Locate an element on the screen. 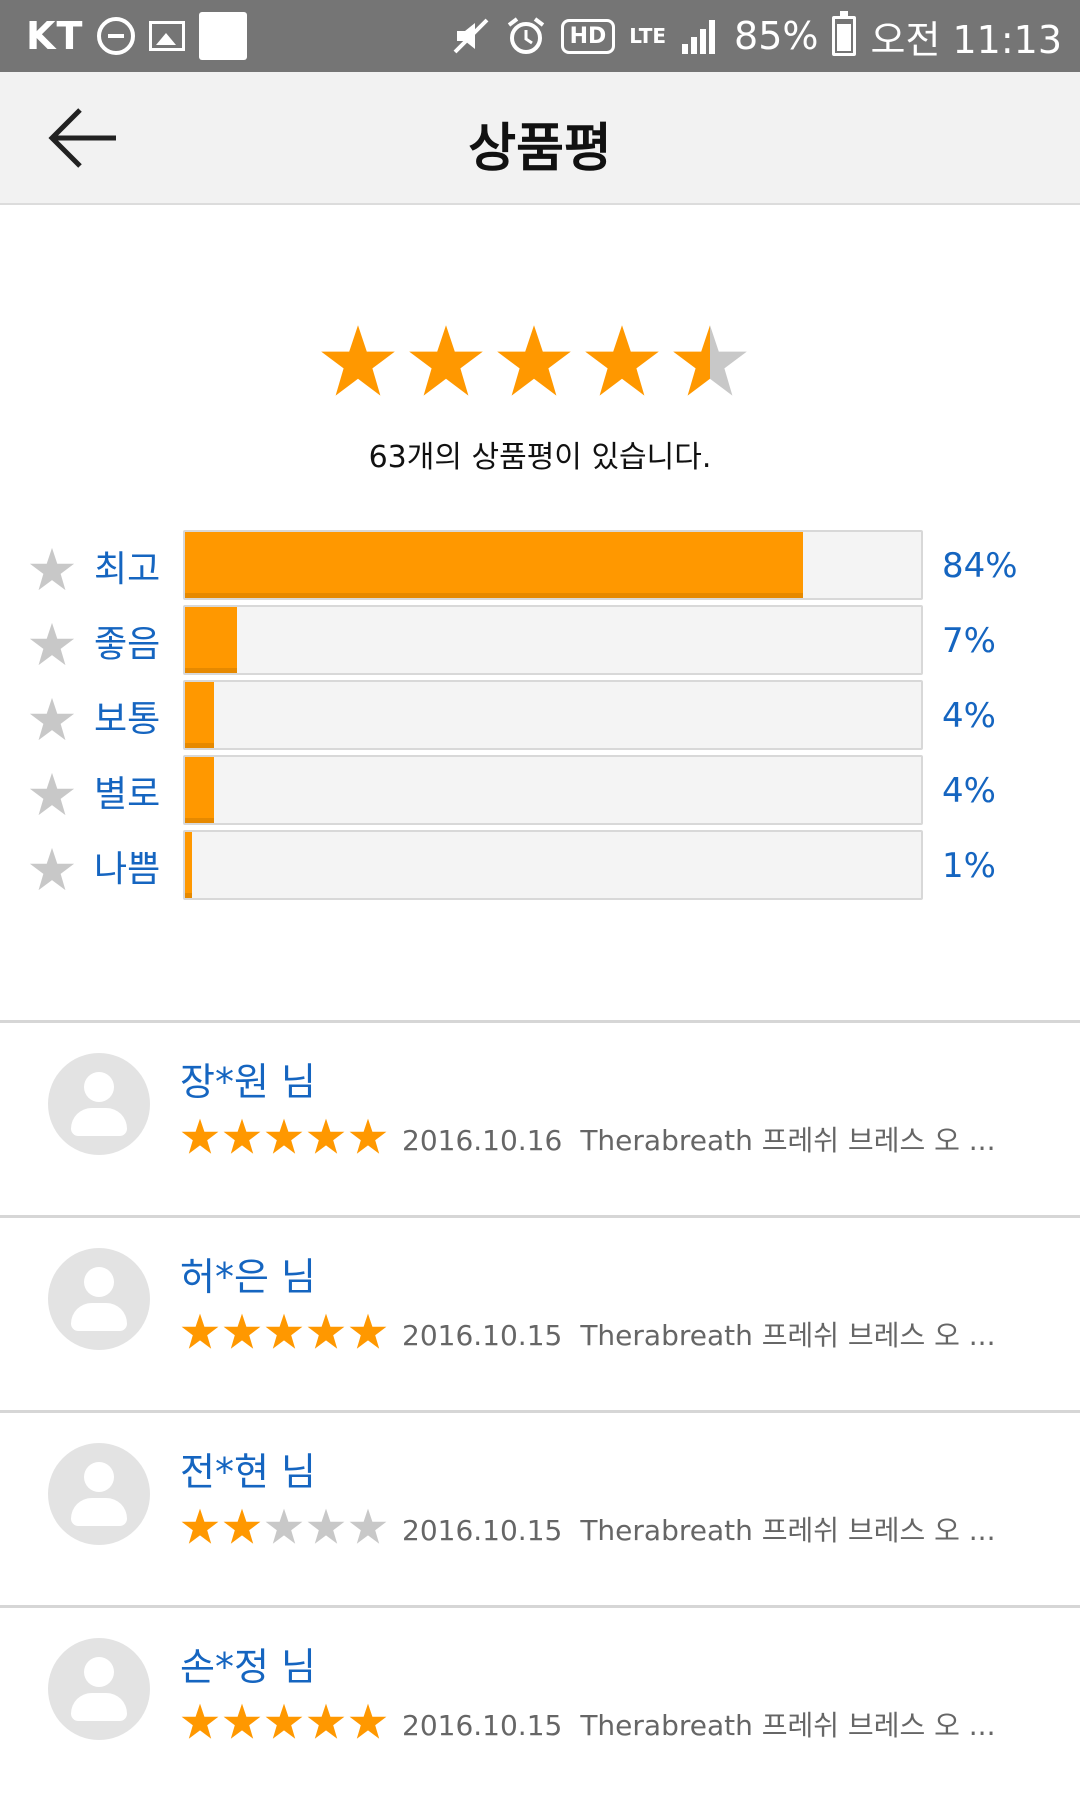  clock: 오전 11:13 is located at coordinates (966, 39).